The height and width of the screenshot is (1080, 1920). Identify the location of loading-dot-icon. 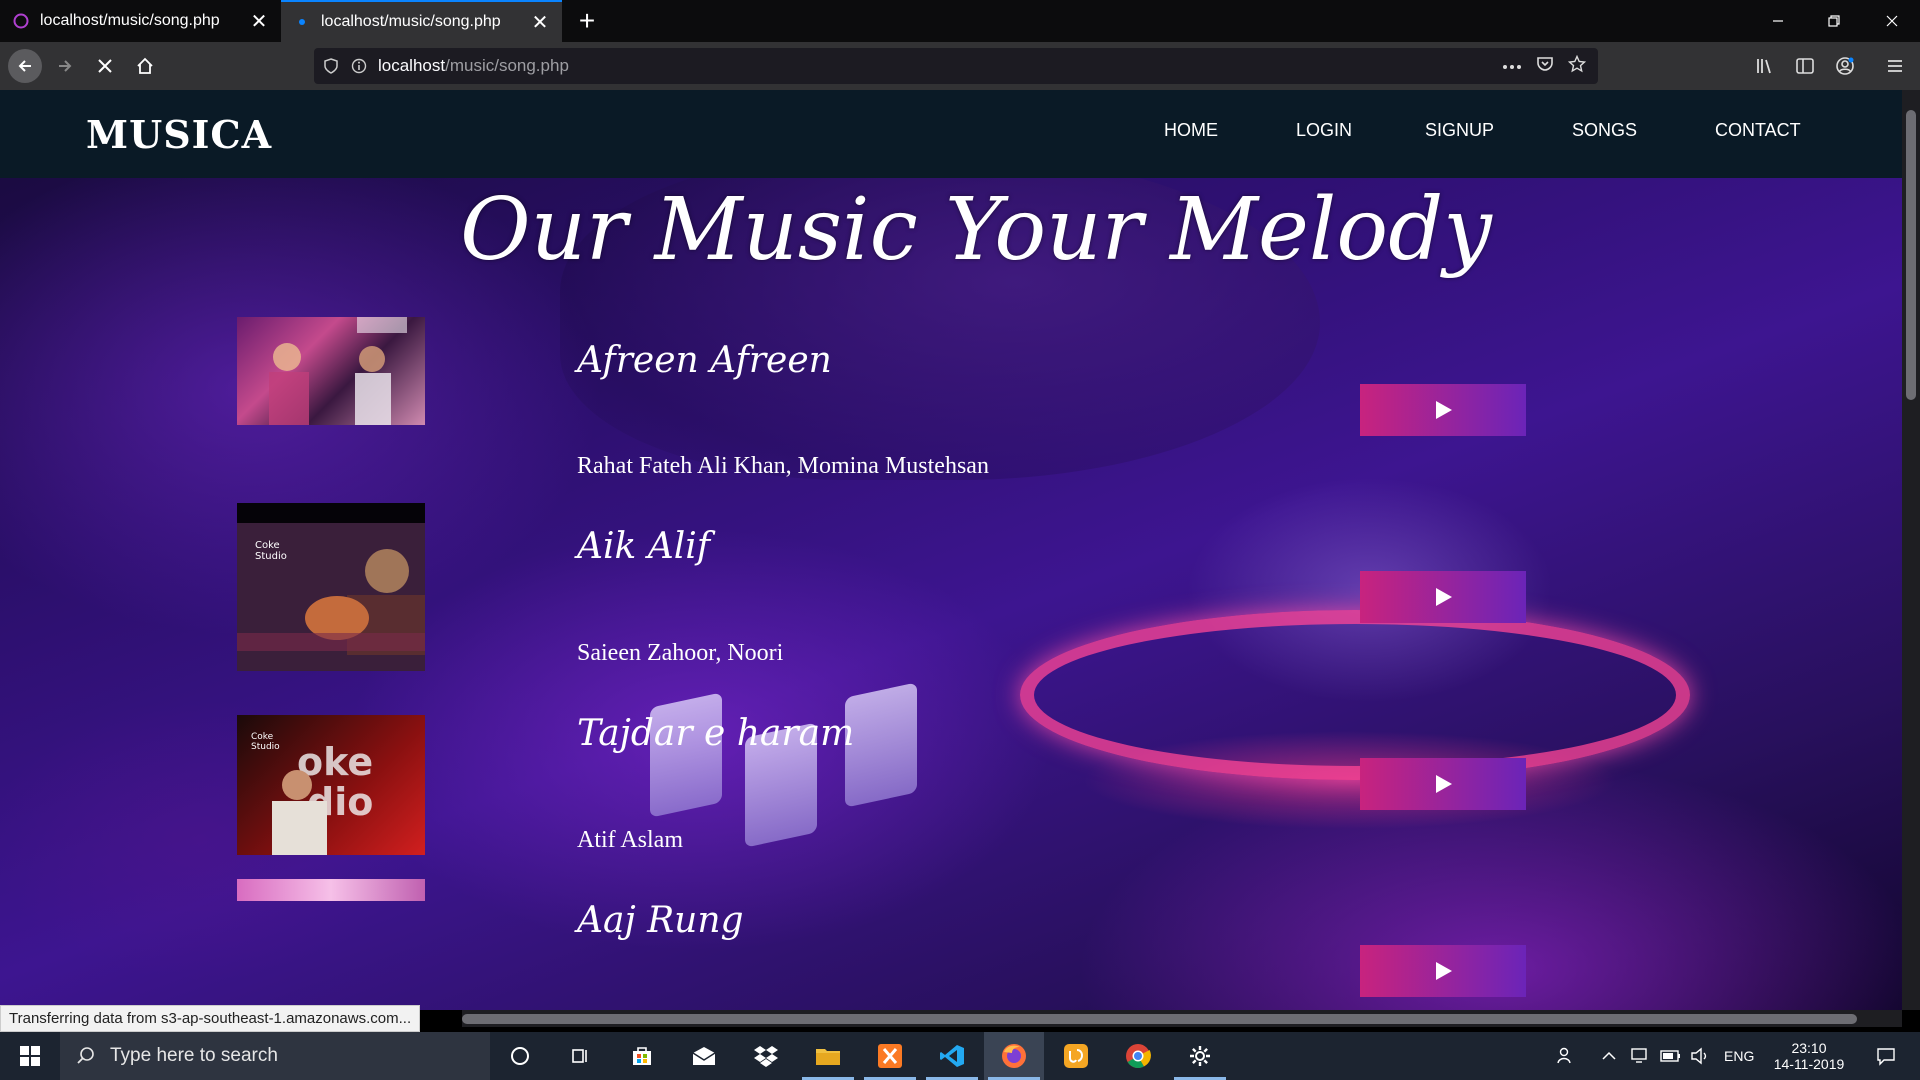
(302, 22).